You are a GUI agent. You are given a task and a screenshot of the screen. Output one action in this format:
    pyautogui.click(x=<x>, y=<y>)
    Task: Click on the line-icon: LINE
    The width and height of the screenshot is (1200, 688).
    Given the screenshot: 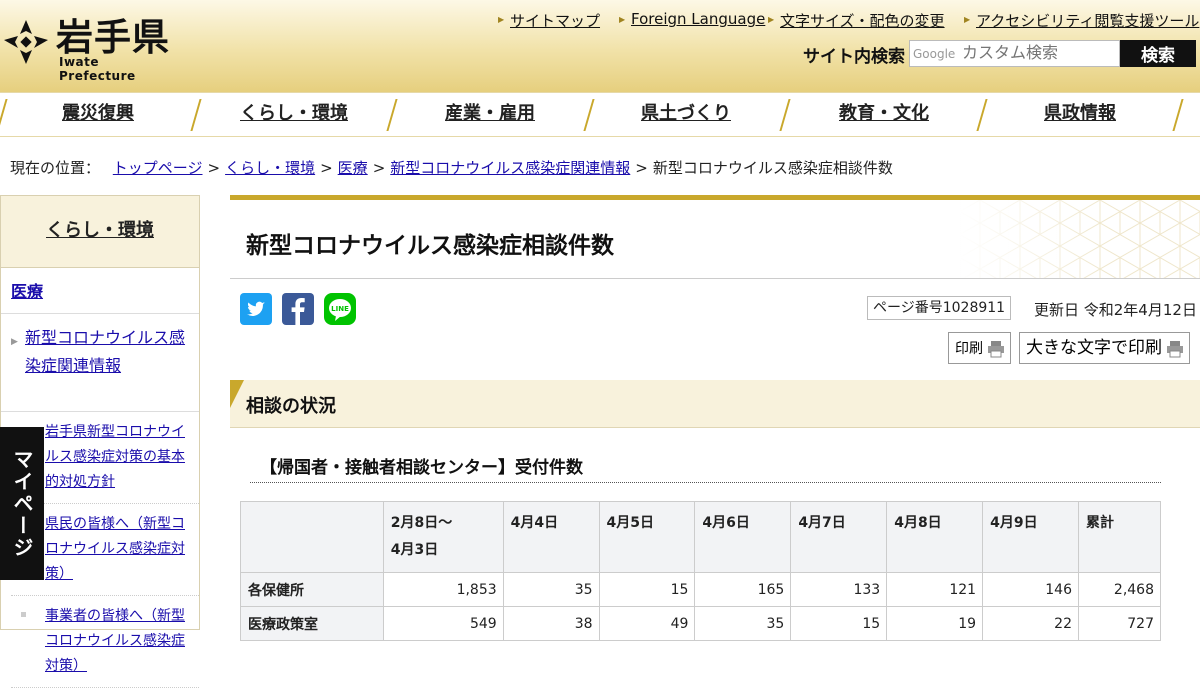 What is the action you would take?
    pyautogui.click(x=340, y=310)
    